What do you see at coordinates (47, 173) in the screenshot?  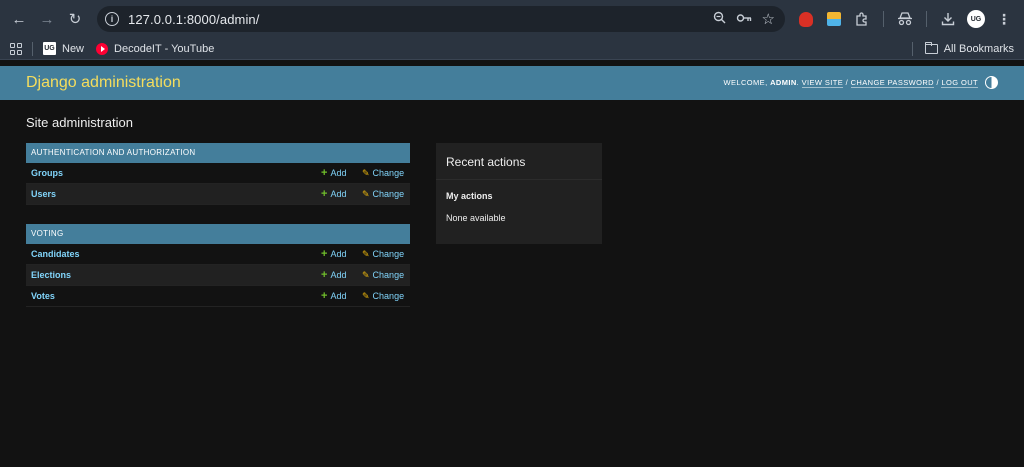 I see `model-link-groups: Groups` at bounding box center [47, 173].